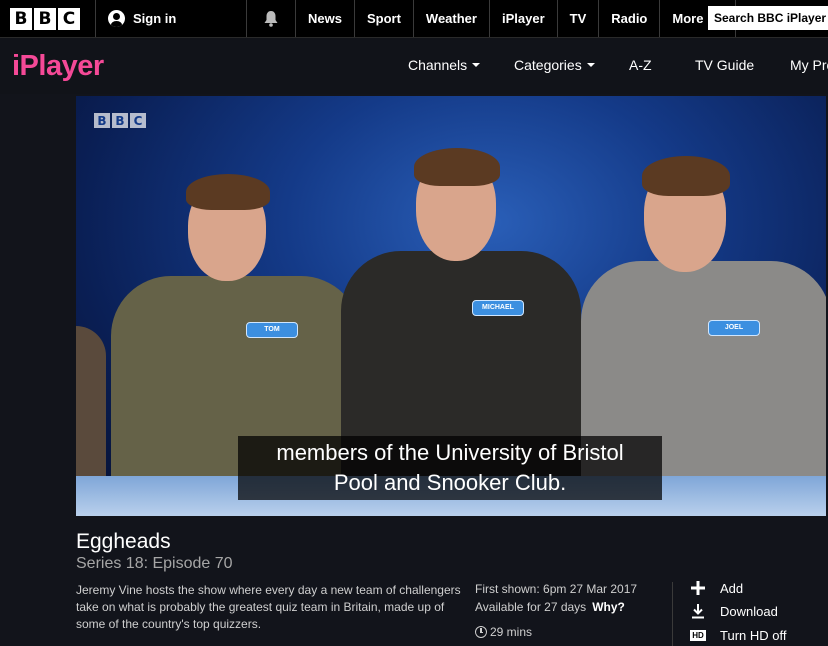  What do you see at coordinates (116, 18) in the screenshot?
I see `user-icon` at bounding box center [116, 18].